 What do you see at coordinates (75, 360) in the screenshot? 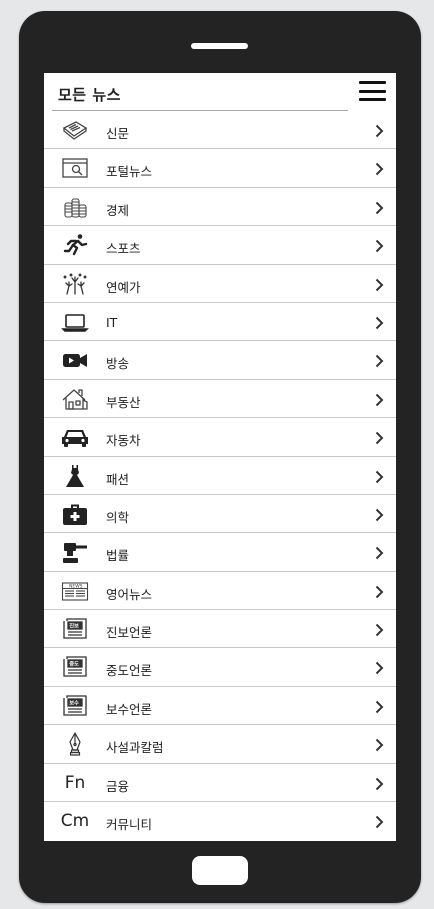
I see `video-camera-icon` at bounding box center [75, 360].